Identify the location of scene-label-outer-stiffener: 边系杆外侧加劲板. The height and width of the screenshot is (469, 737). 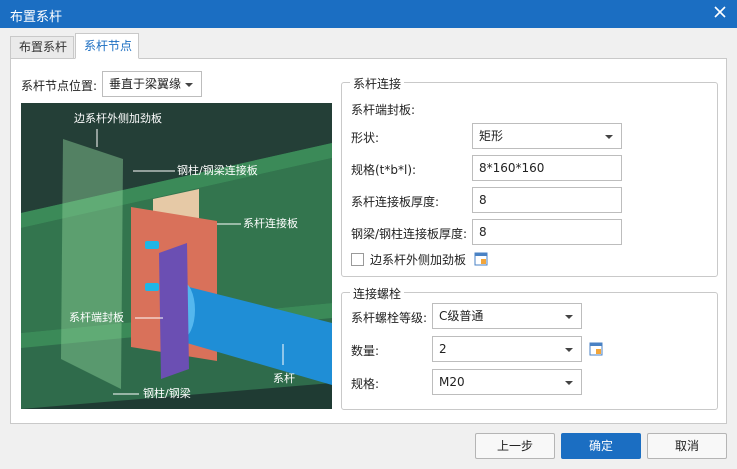
(118, 118).